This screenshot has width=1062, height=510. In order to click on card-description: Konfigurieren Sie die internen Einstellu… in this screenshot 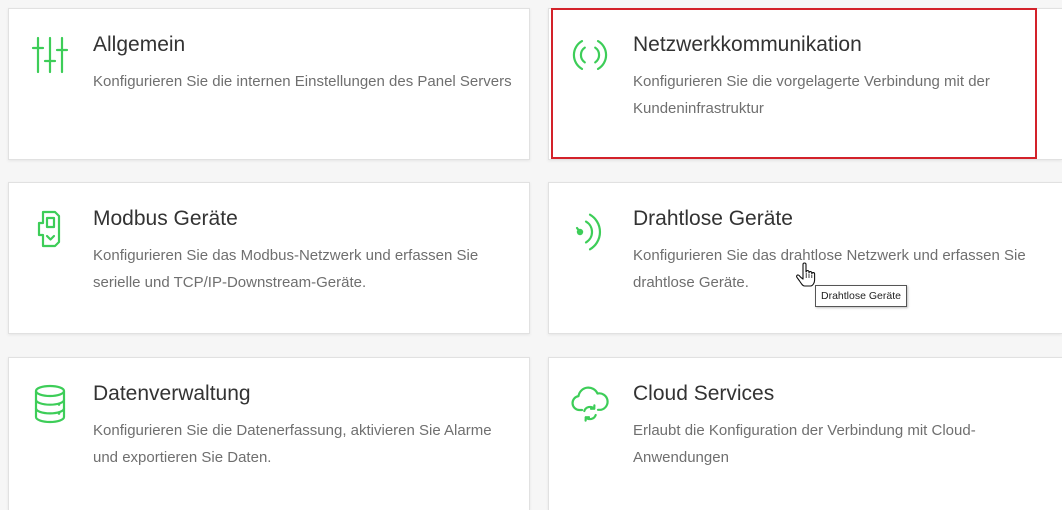, I will do `click(302, 81)`.